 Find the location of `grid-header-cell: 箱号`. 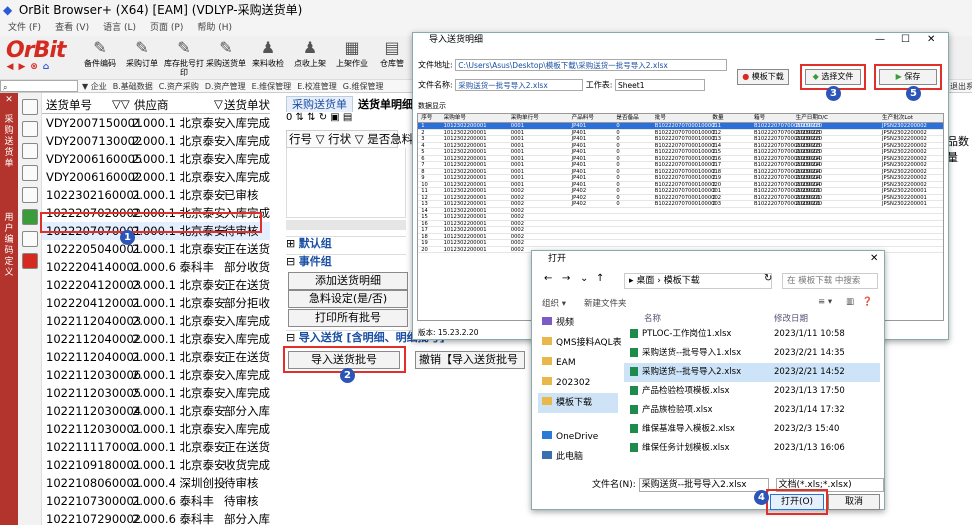

grid-header-cell: 箱号 is located at coordinates (759, 118).